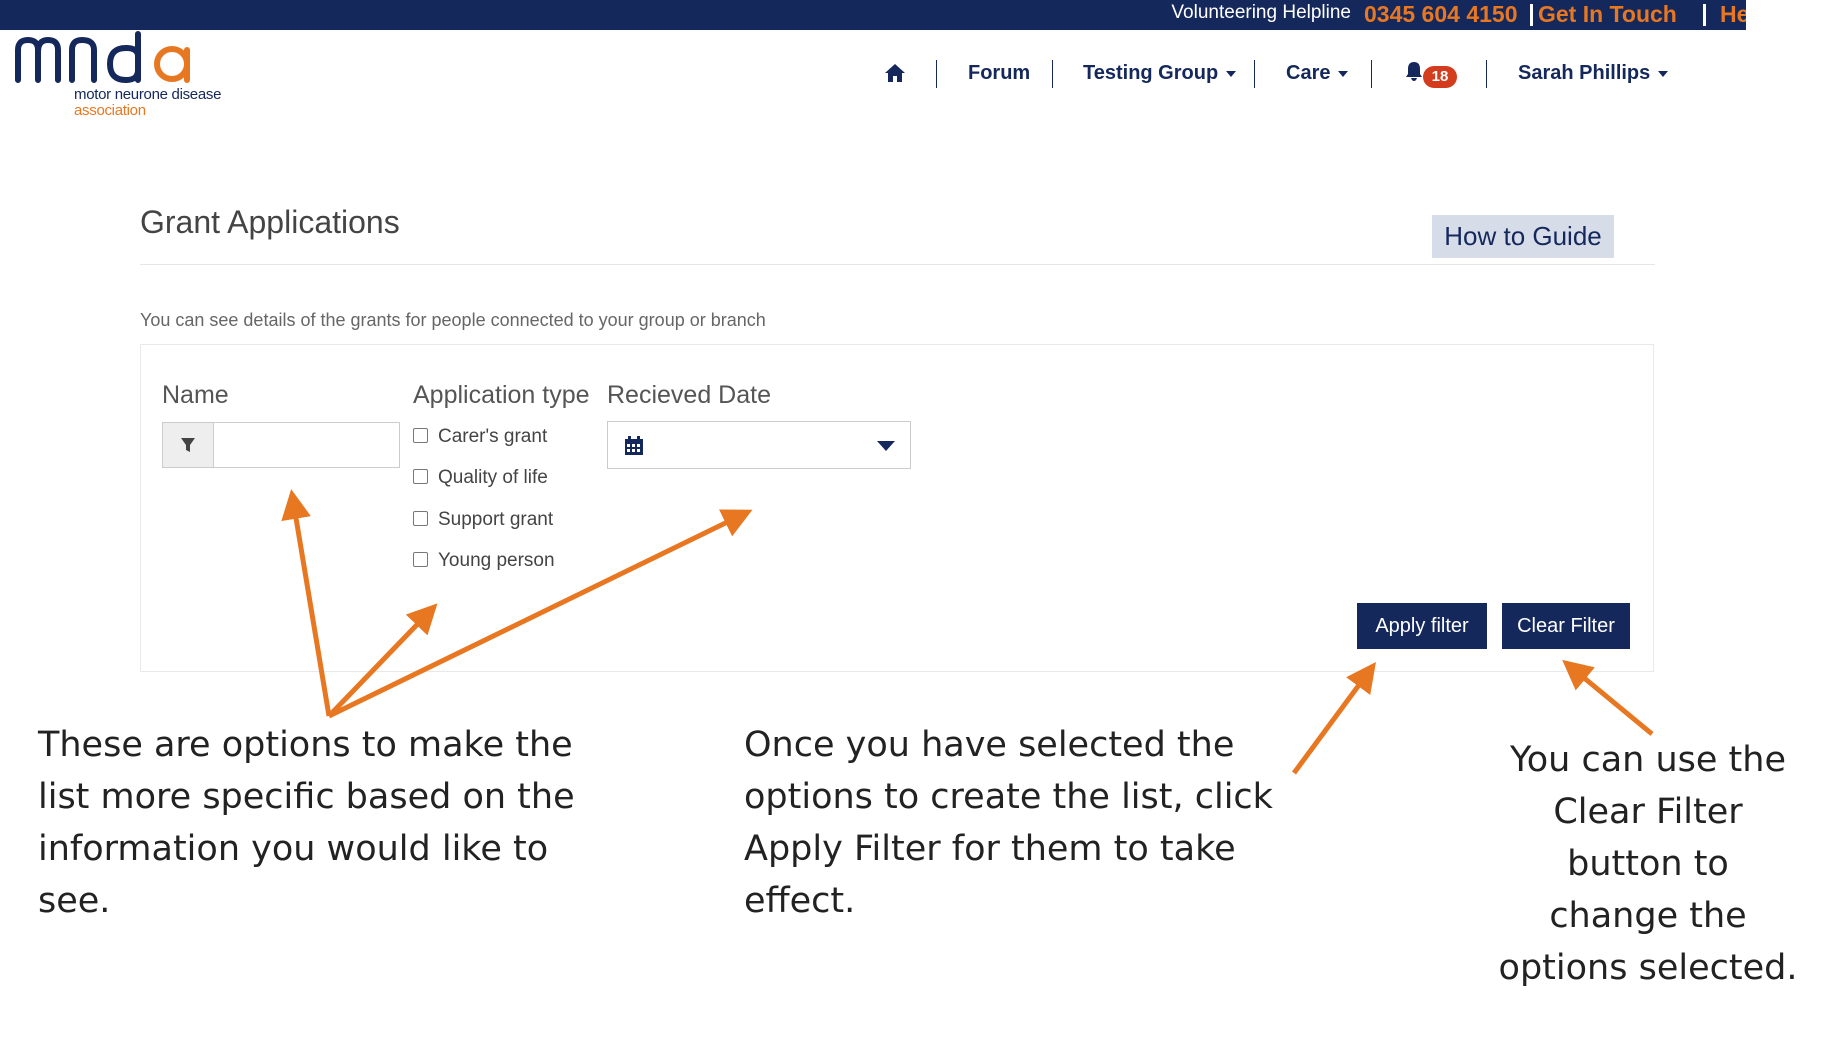 The image size is (1828, 1054). What do you see at coordinates (1566, 626) in the screenshot?
I see `clear-filter-button: Clear Filter` at bounding box center [1566, 626].